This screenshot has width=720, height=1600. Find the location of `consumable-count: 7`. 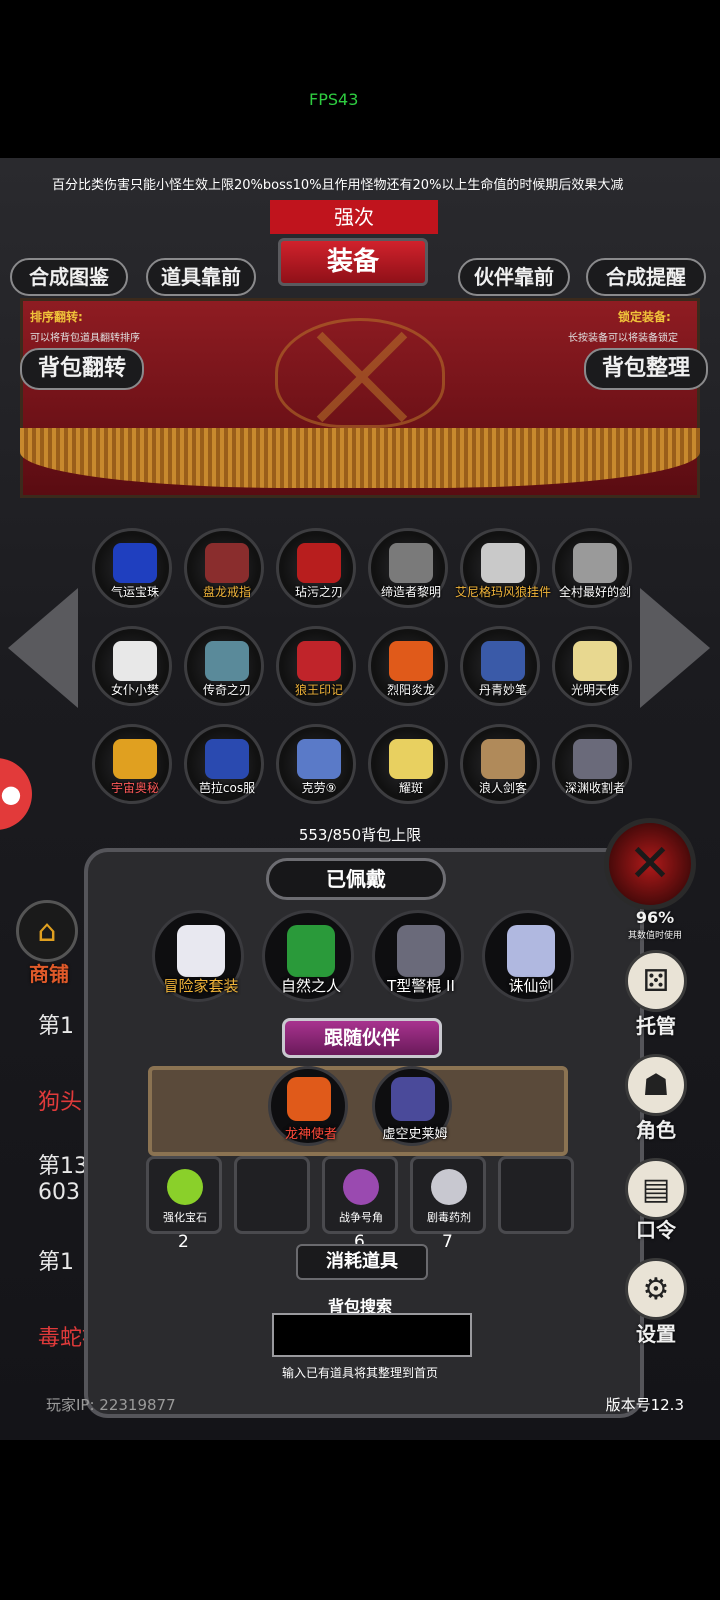

consumable-count: 7 is located at coordinates (447, 1242).